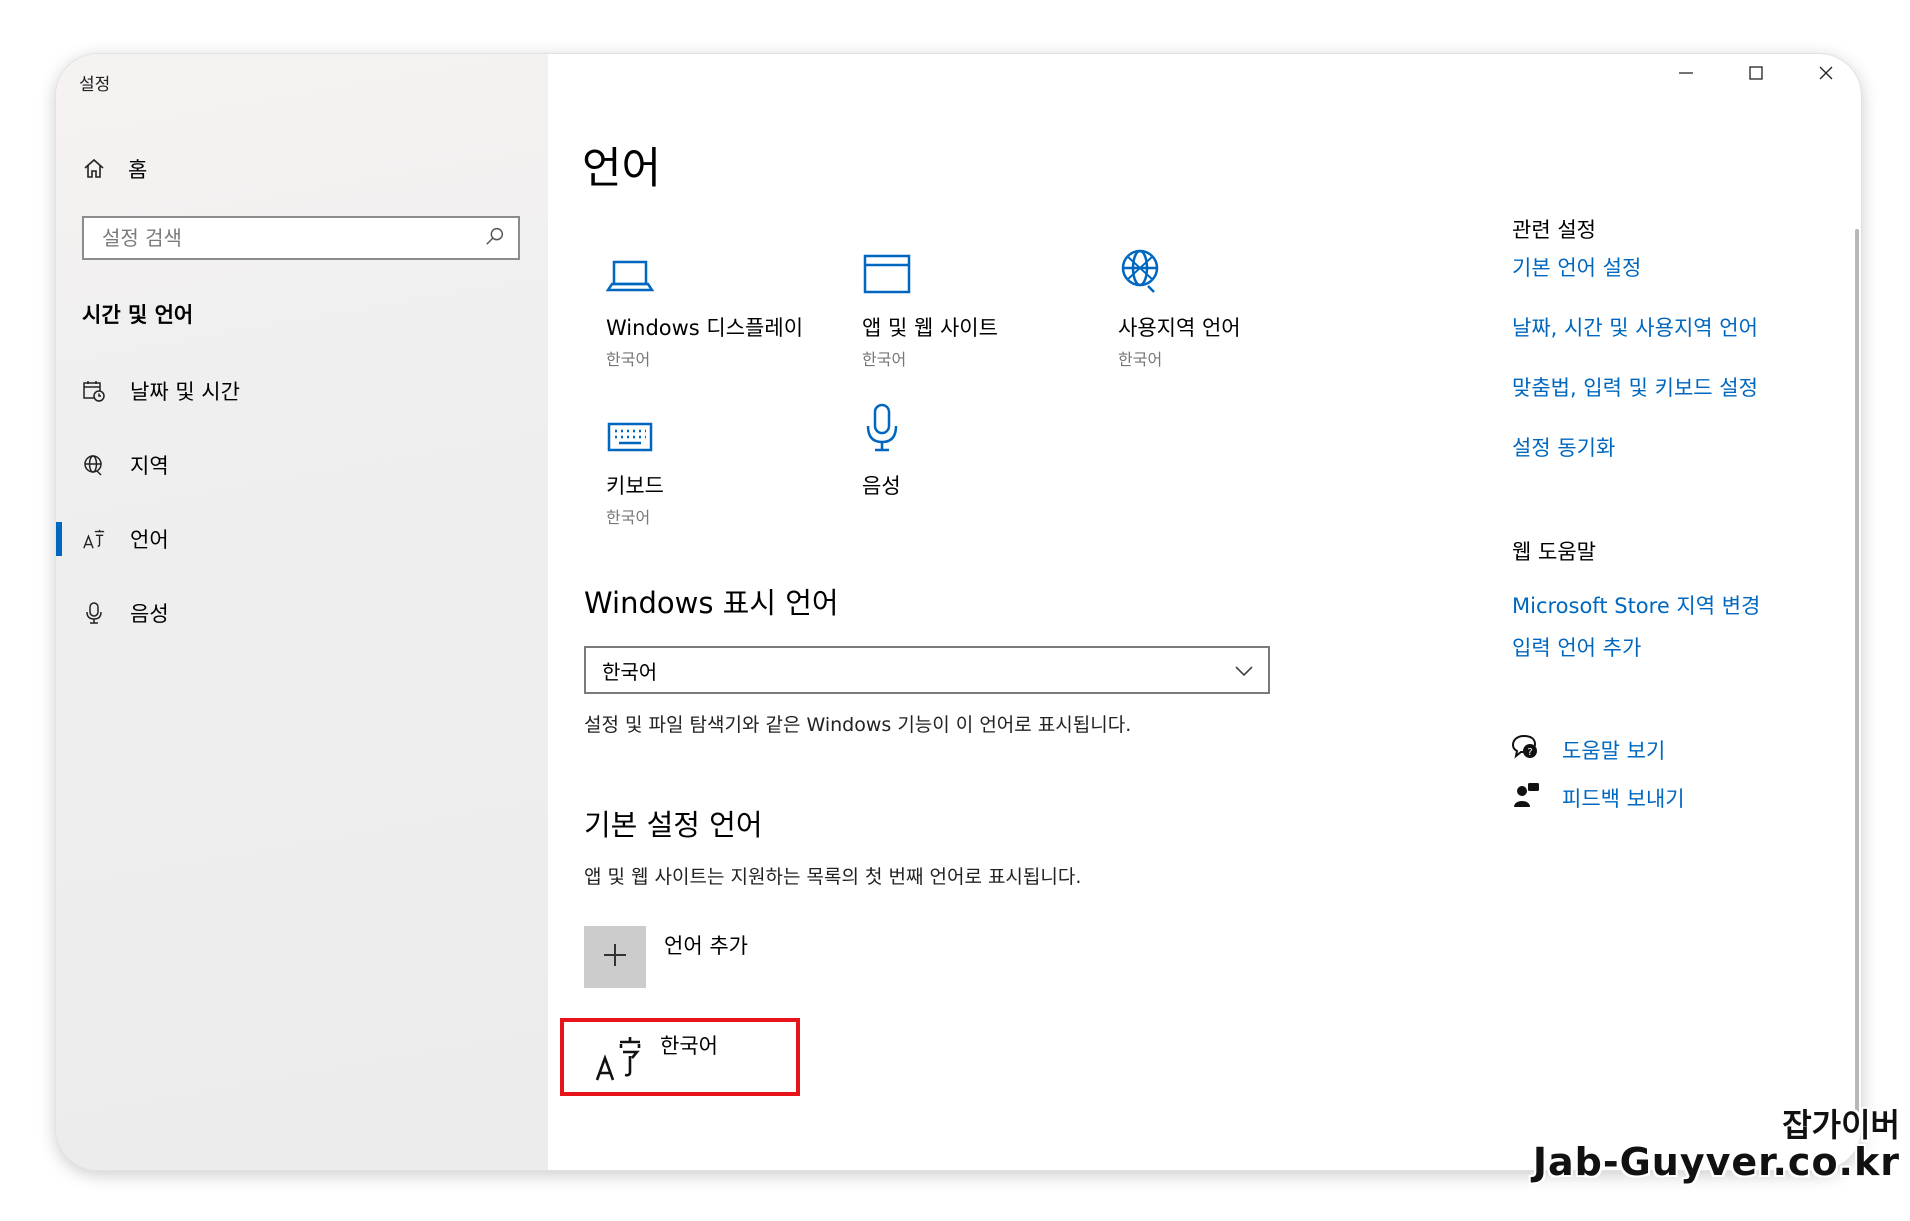 This screenshot has width=1910, height=1221. What do you see at coordinates (927, 670) in the screenshot?
I see `display-language-dropdown: 한국어` at bounding box center [927, 670].